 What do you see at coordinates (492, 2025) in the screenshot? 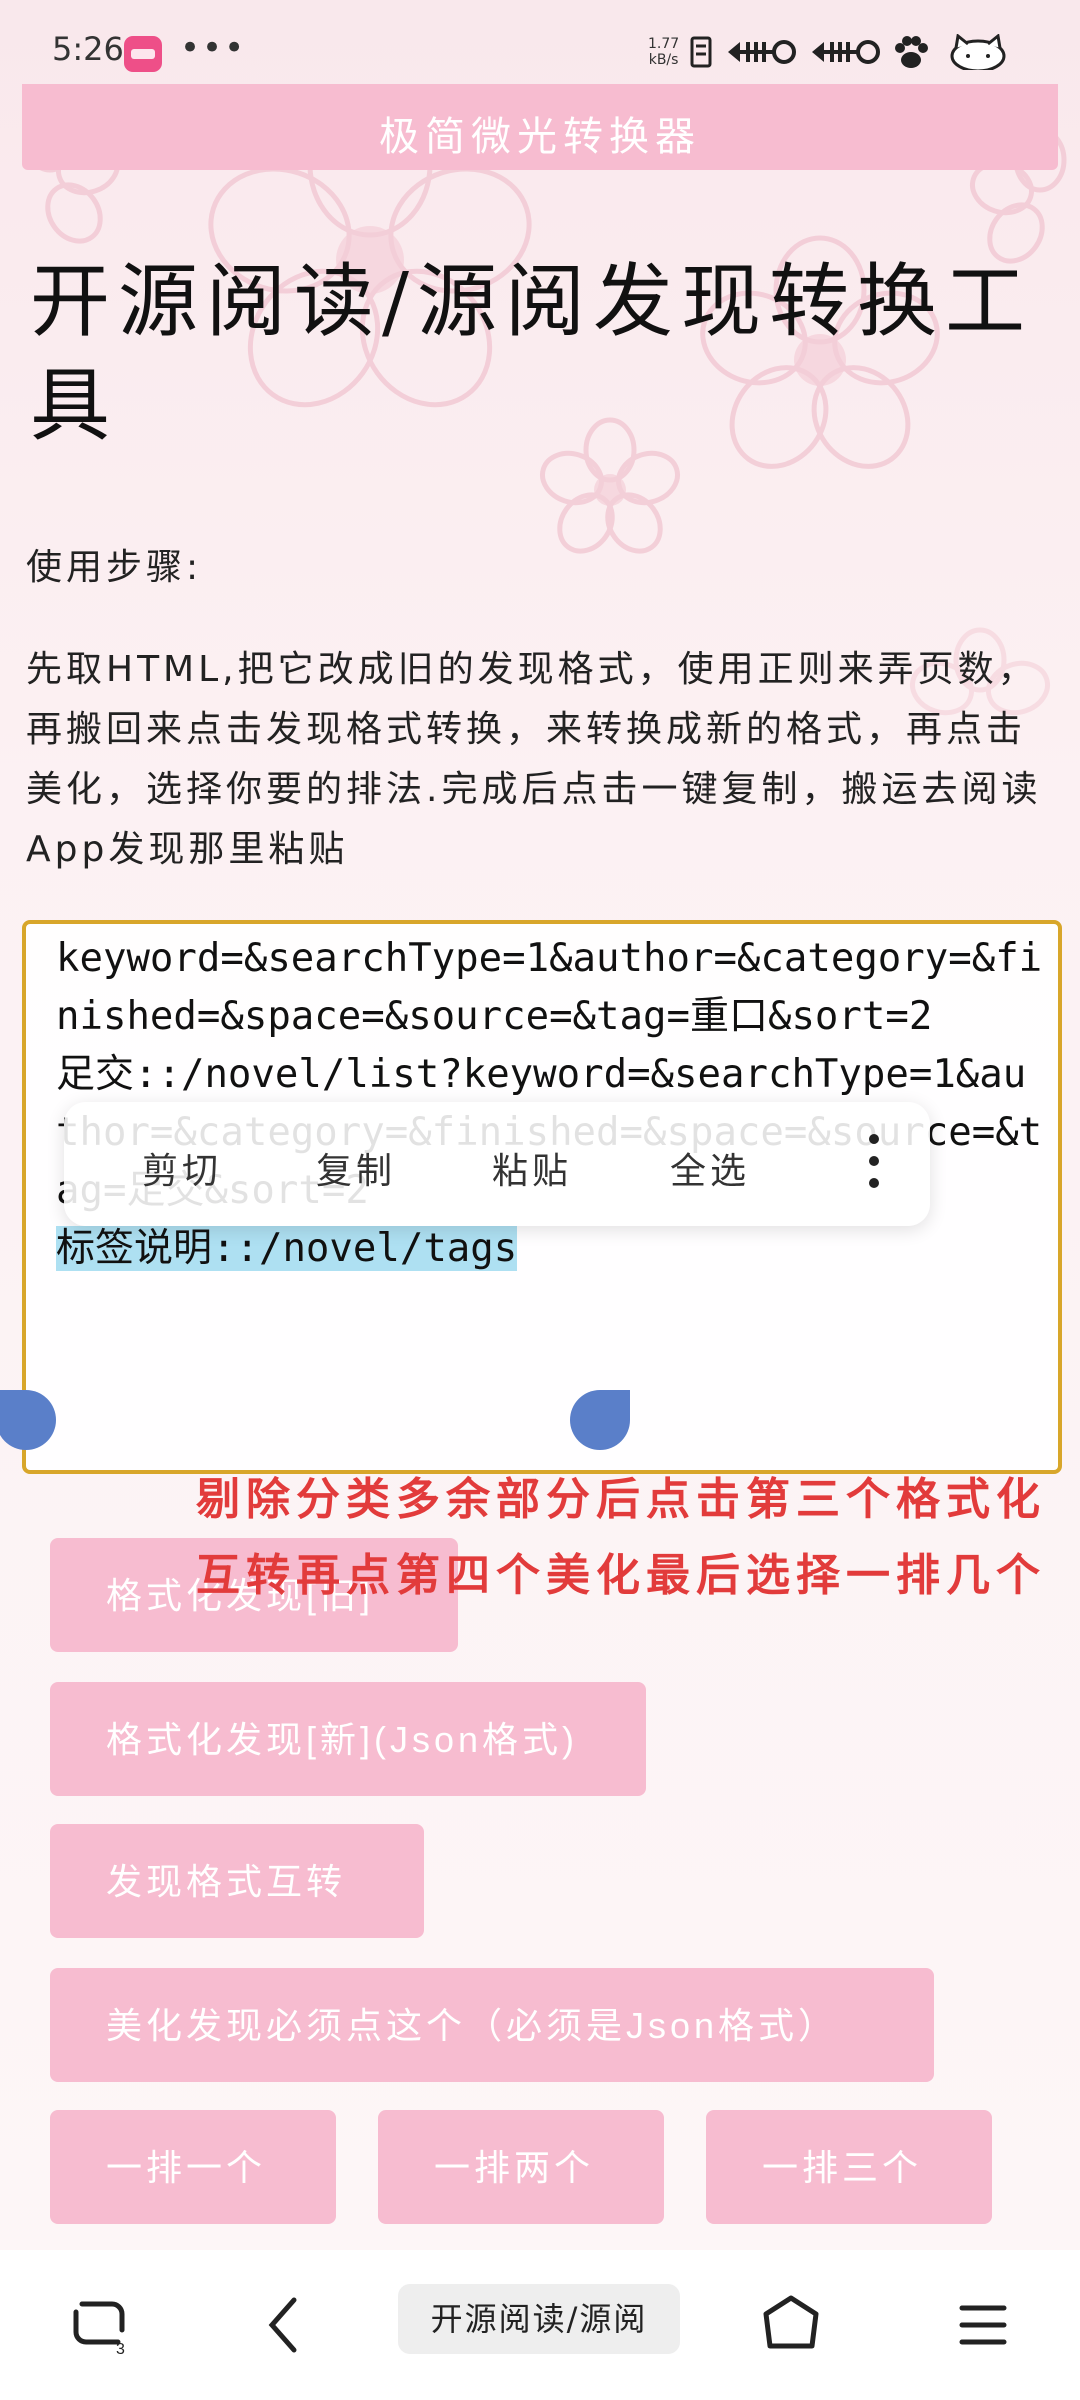
I see `beautify-button: 美化发现必须点这个（必须是Json格式）` at bounding box center [492, 2025].